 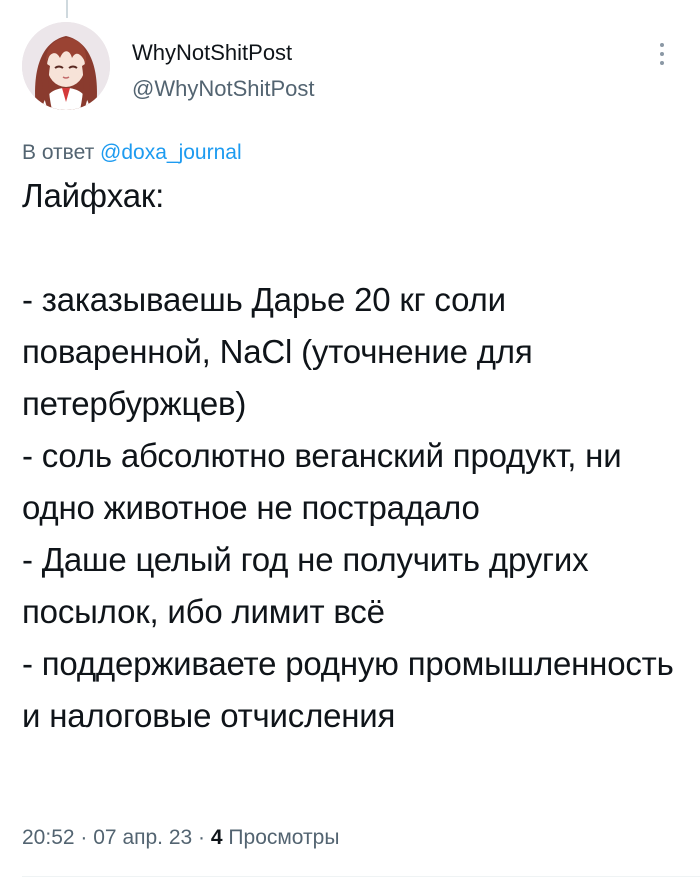 What do you see at coordinates (361, 876) in the screenshot?
I see `divider` at bounding box center [361, 876].